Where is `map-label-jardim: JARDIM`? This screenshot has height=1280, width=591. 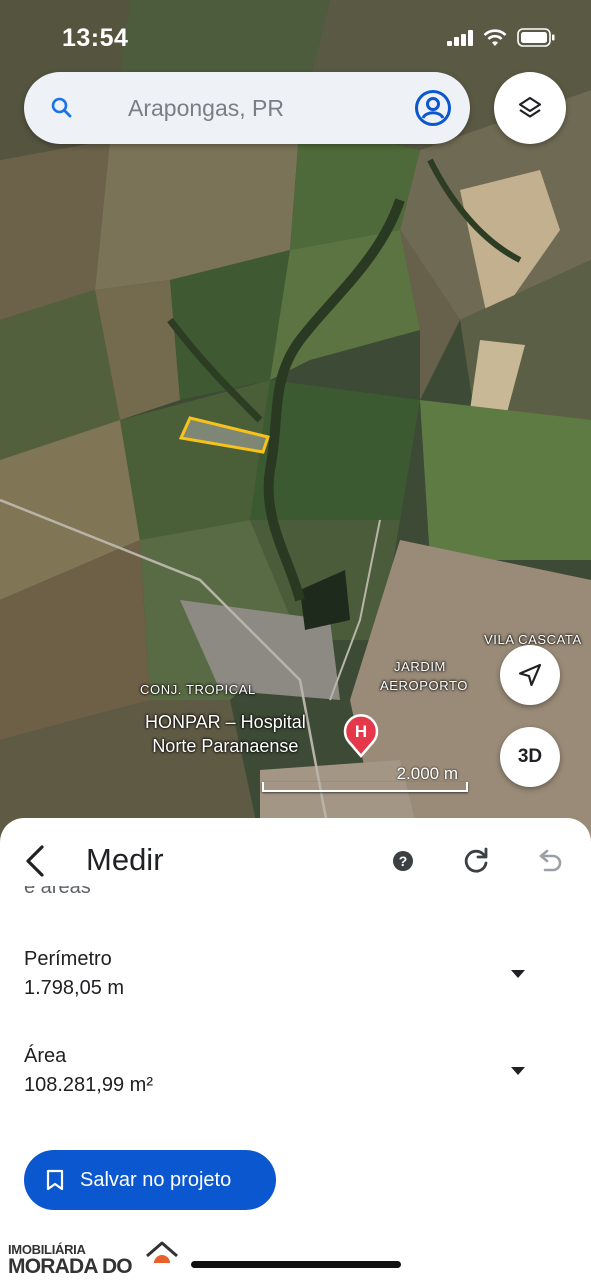 map-label-jardim: JARDIM is located at coordinates (420, 666).